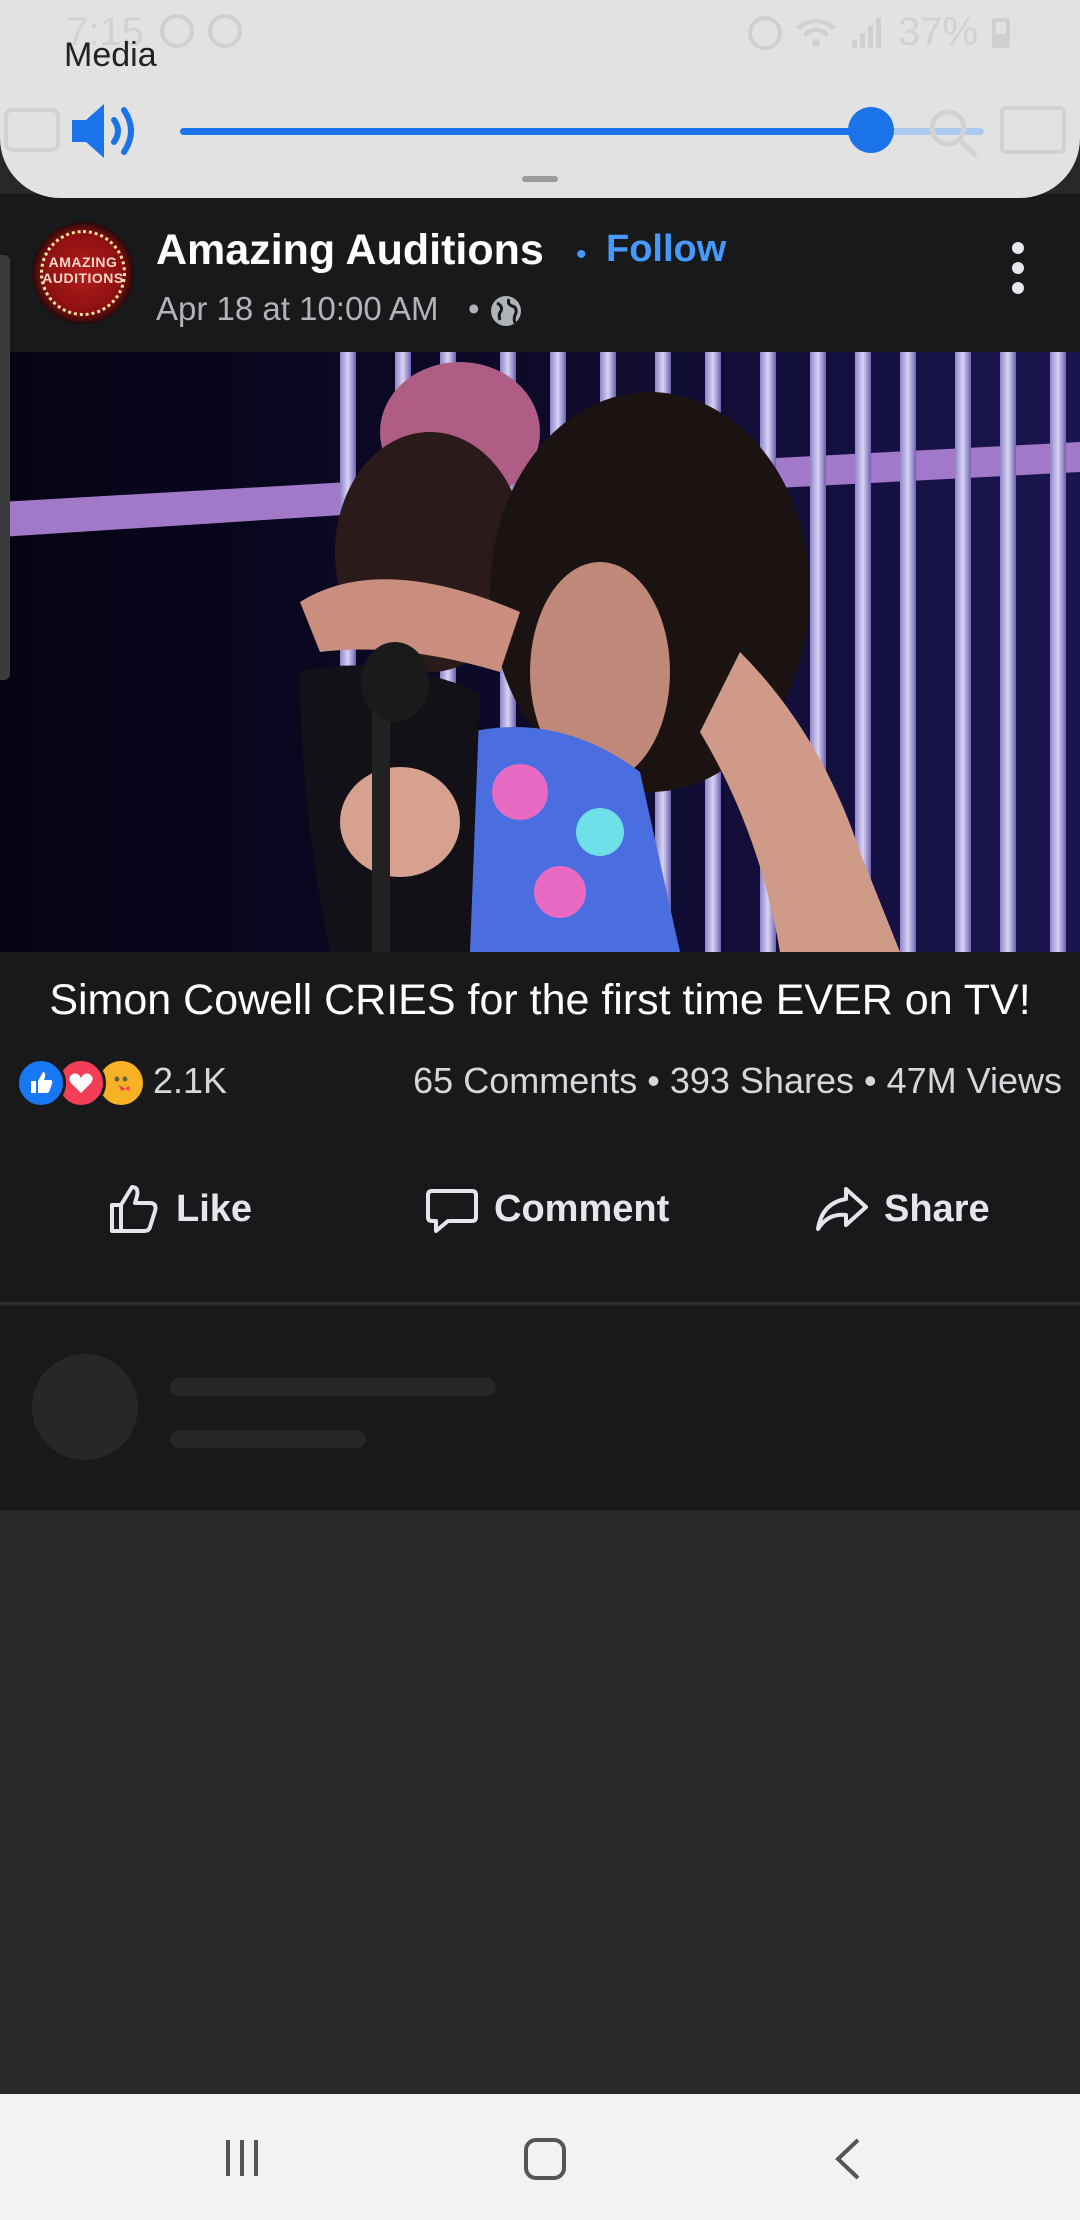  Describe the element at coordinates (1001, 32) in the screenshot. I see `battery-icon` at that location.